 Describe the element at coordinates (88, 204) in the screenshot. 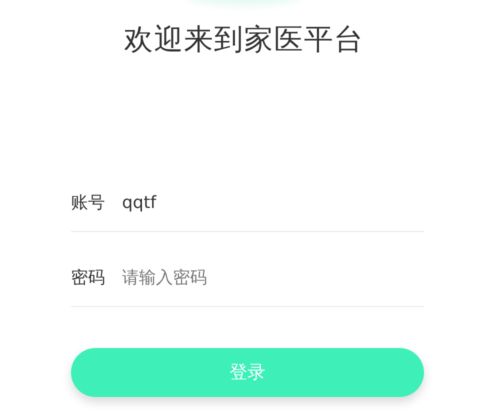

I see `field-label: 账号` at that location.